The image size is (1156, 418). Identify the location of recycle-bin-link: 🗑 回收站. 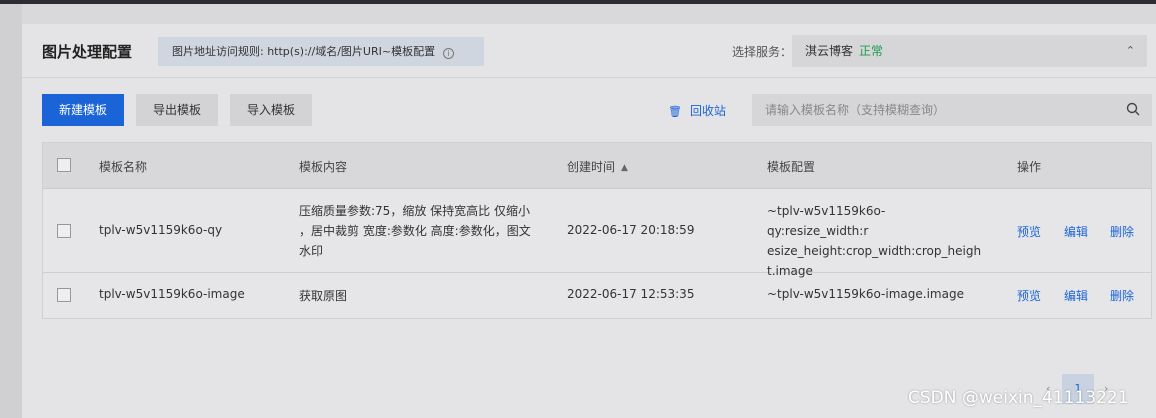
(697, 110).